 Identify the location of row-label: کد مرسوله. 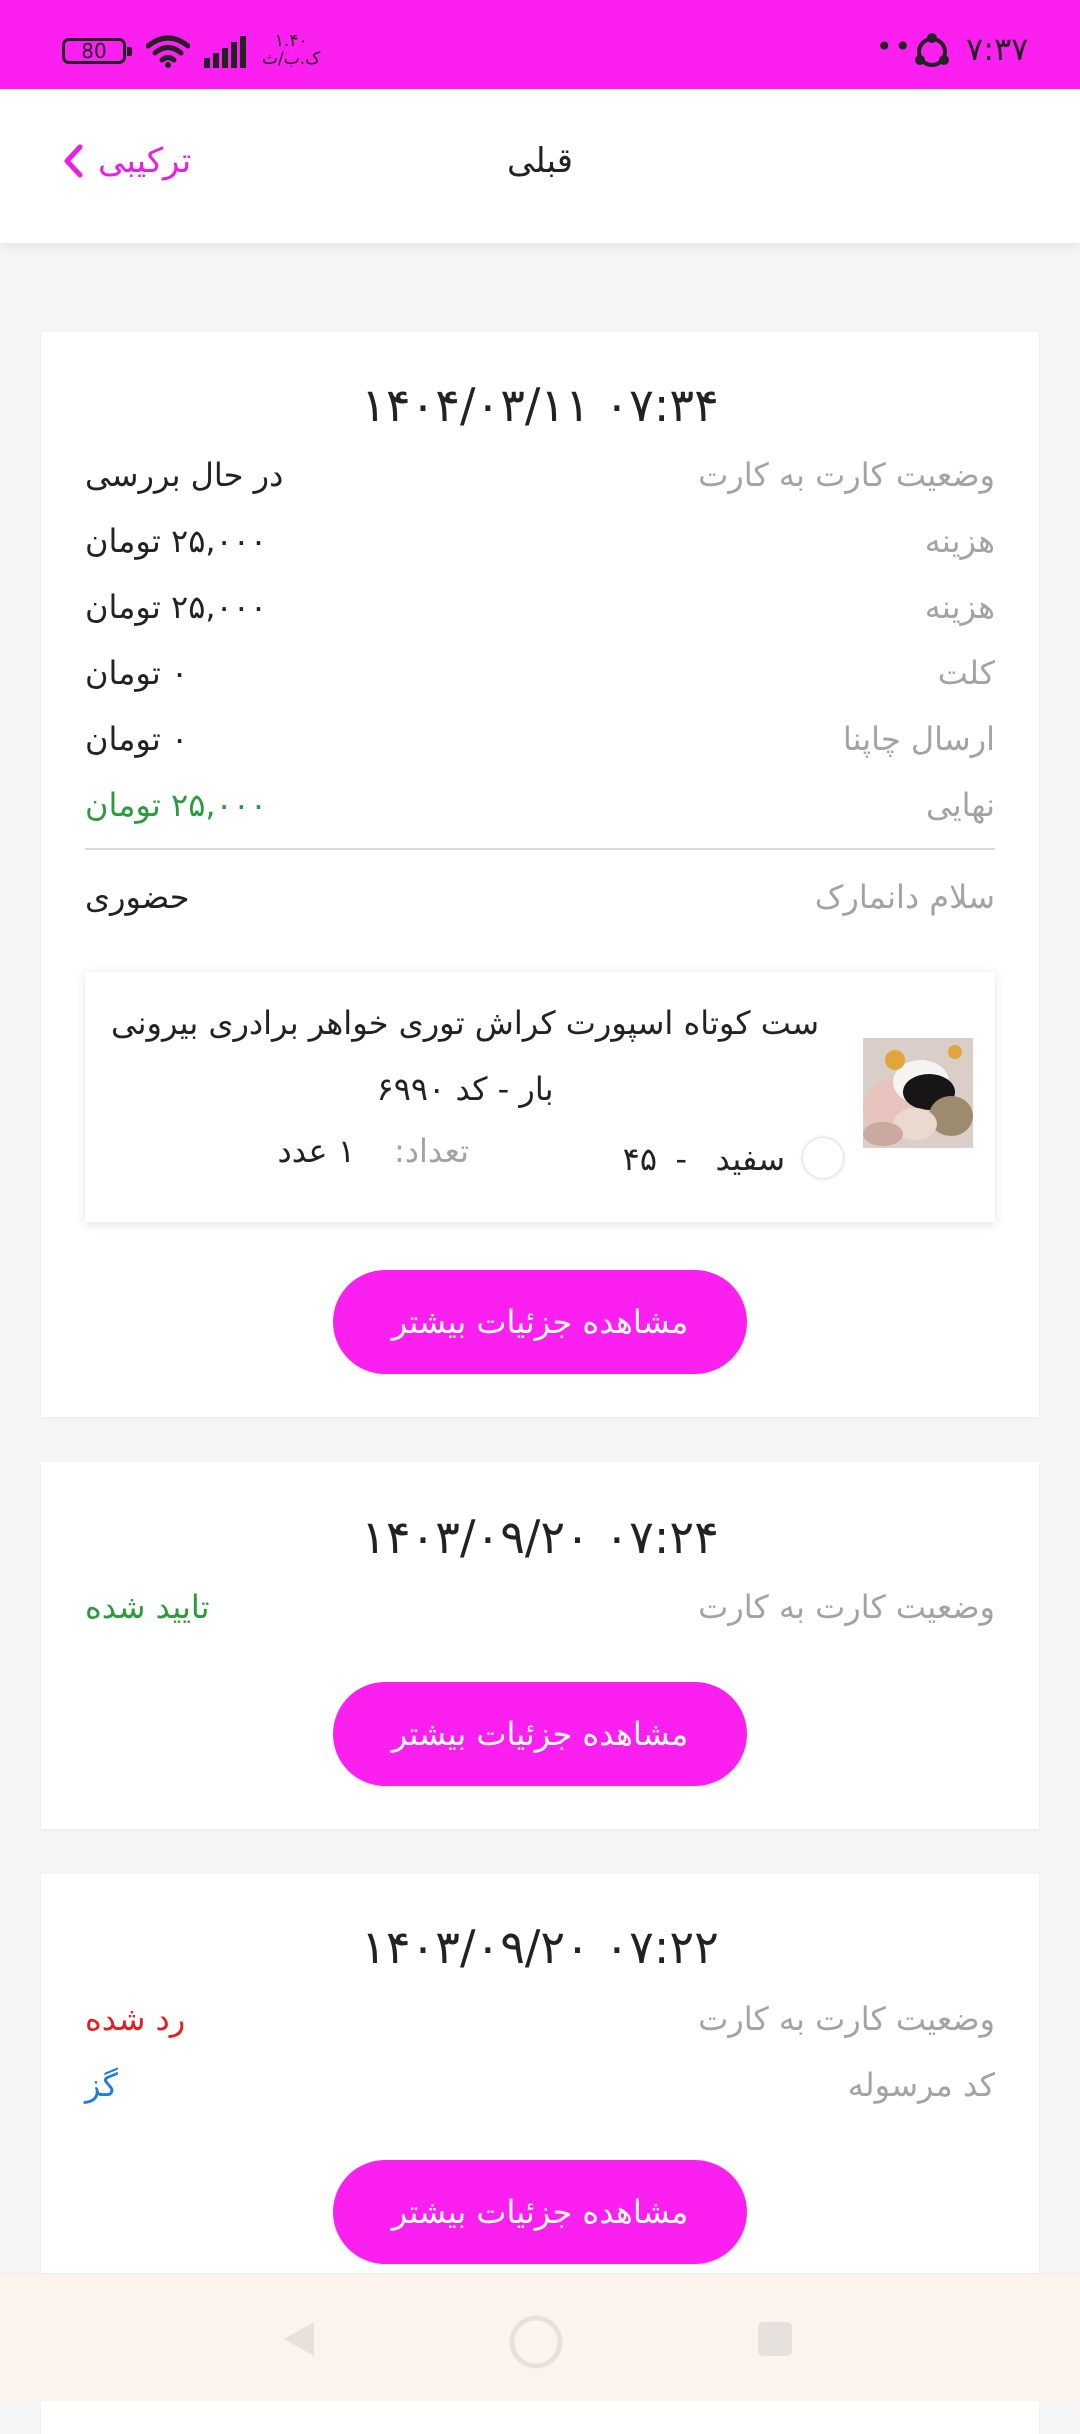
(921, 2085).